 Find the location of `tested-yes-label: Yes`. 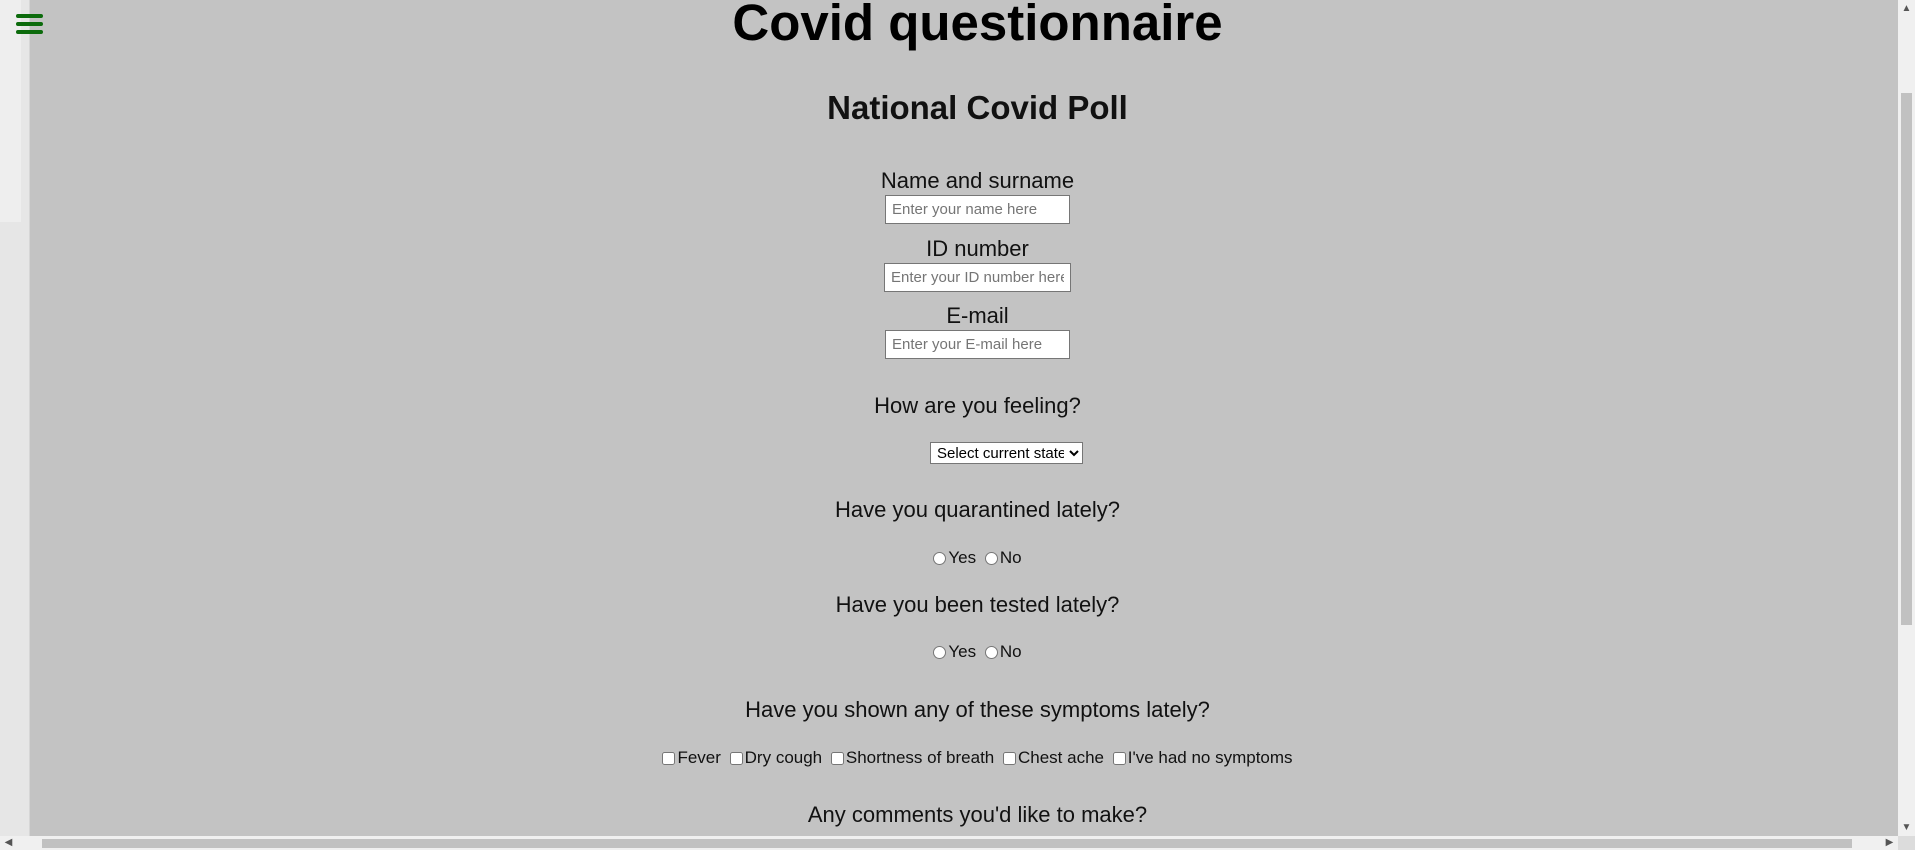

tested-yes-label: Yes is located at coordinates (962, 651).